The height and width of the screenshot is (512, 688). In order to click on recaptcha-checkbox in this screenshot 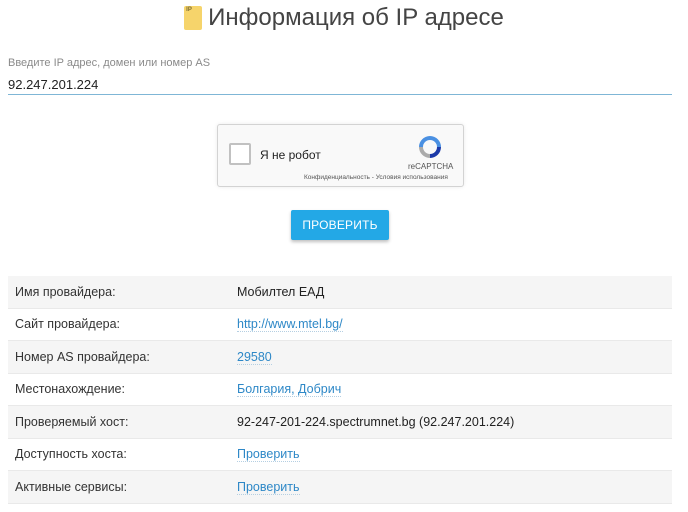, I will do `click(240, 154)`.